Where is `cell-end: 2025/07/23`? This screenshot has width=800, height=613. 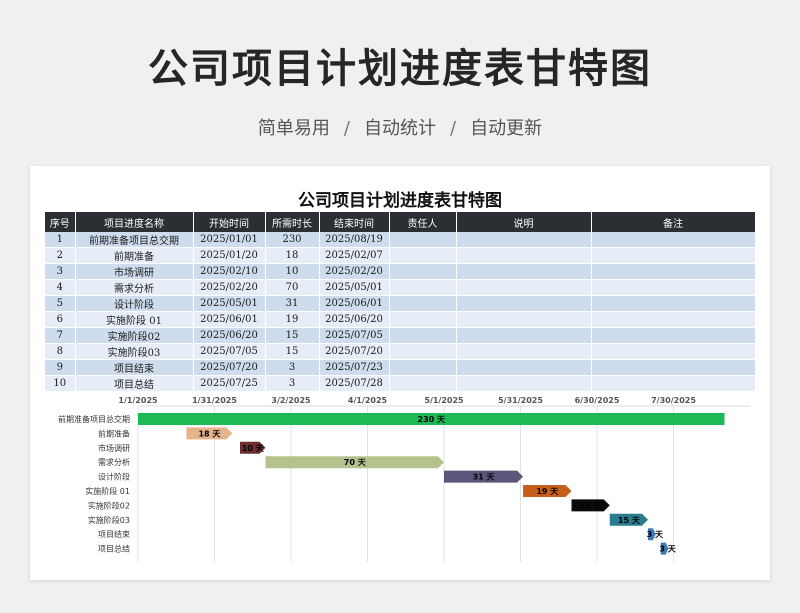
cell-end: 2025/07/23 is located at coordinates (354, 367).